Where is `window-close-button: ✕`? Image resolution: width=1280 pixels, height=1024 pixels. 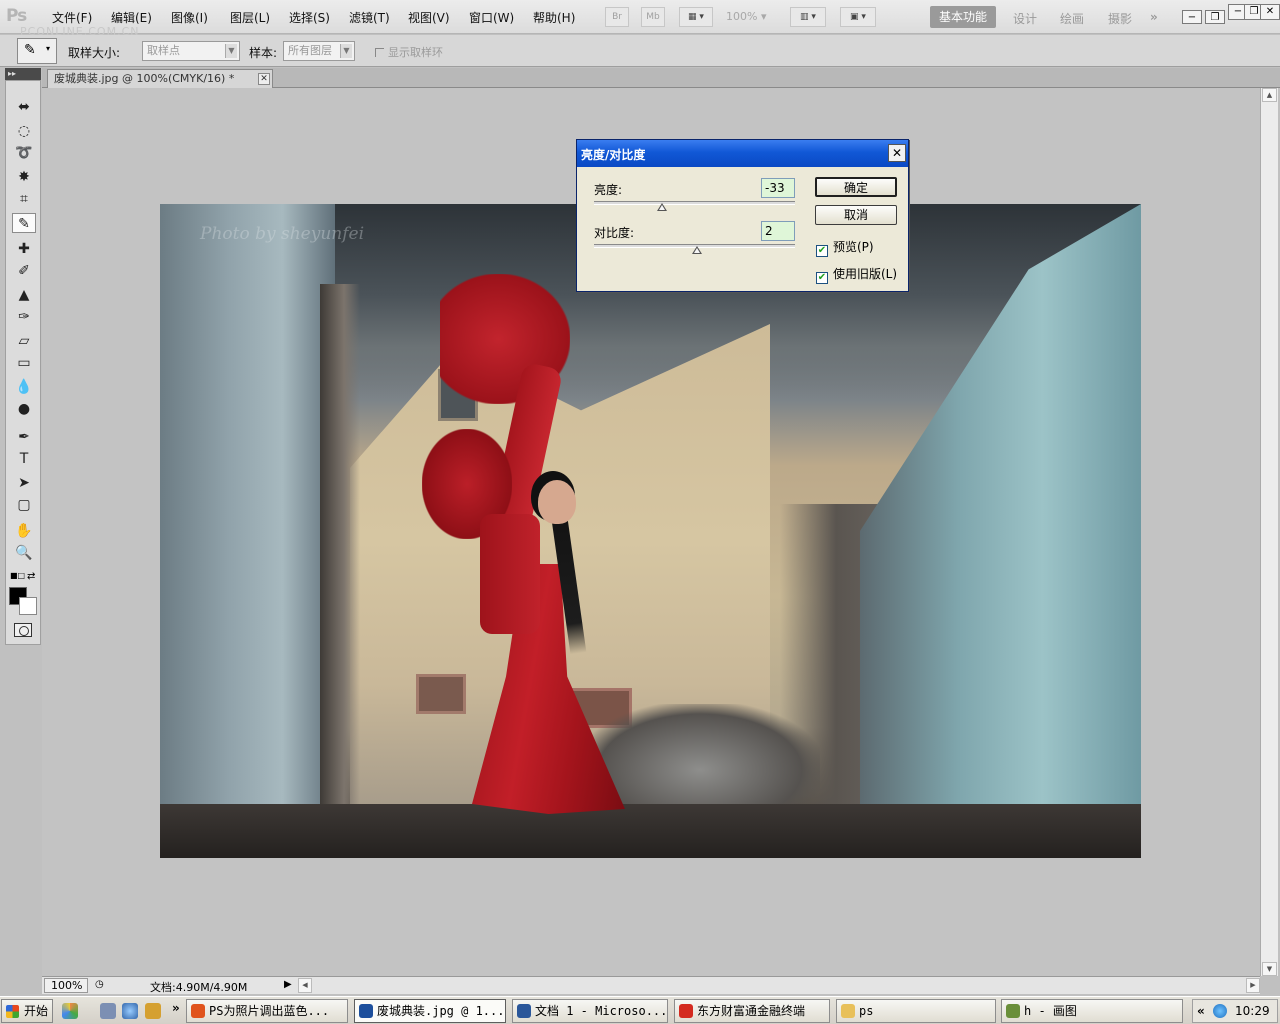 window-close-button: ✕ is located at coordinates (1270, 12).